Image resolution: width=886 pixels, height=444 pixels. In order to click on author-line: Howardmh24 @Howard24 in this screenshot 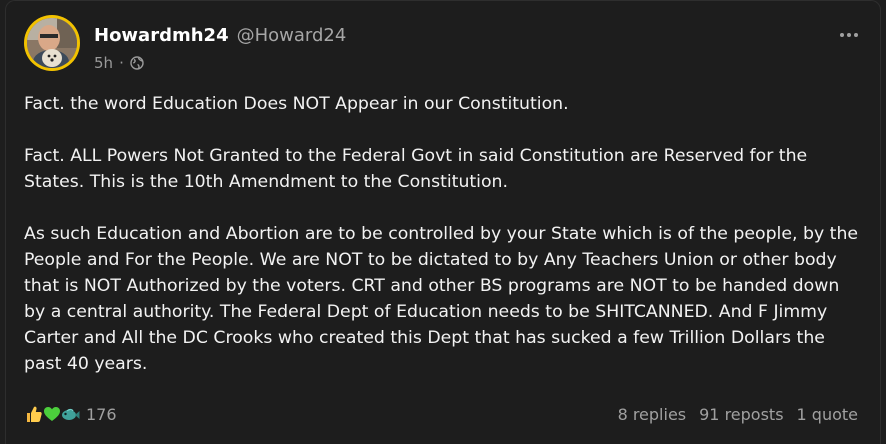, I will do `click(220, 35)`.